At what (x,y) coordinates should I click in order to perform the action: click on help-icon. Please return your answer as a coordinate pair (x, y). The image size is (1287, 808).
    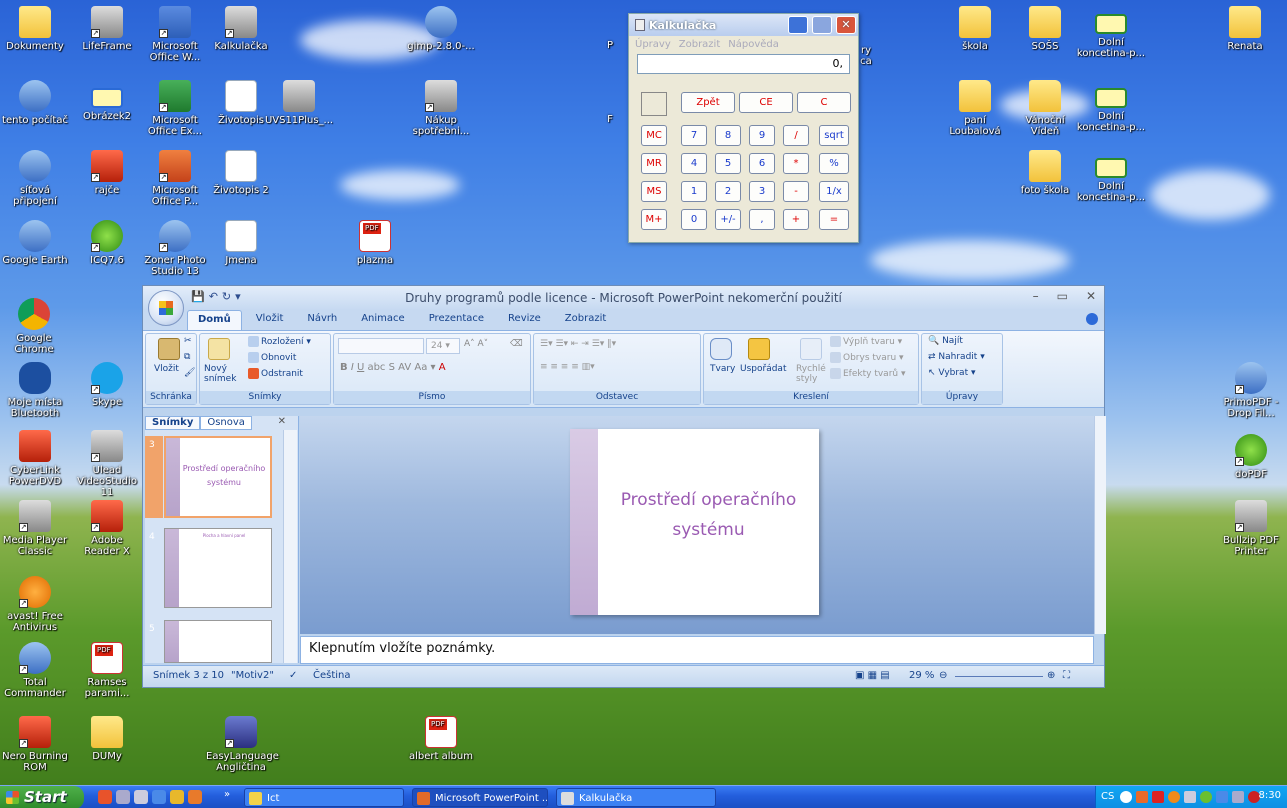
    Looking at the image, I should click on (1092, 319).